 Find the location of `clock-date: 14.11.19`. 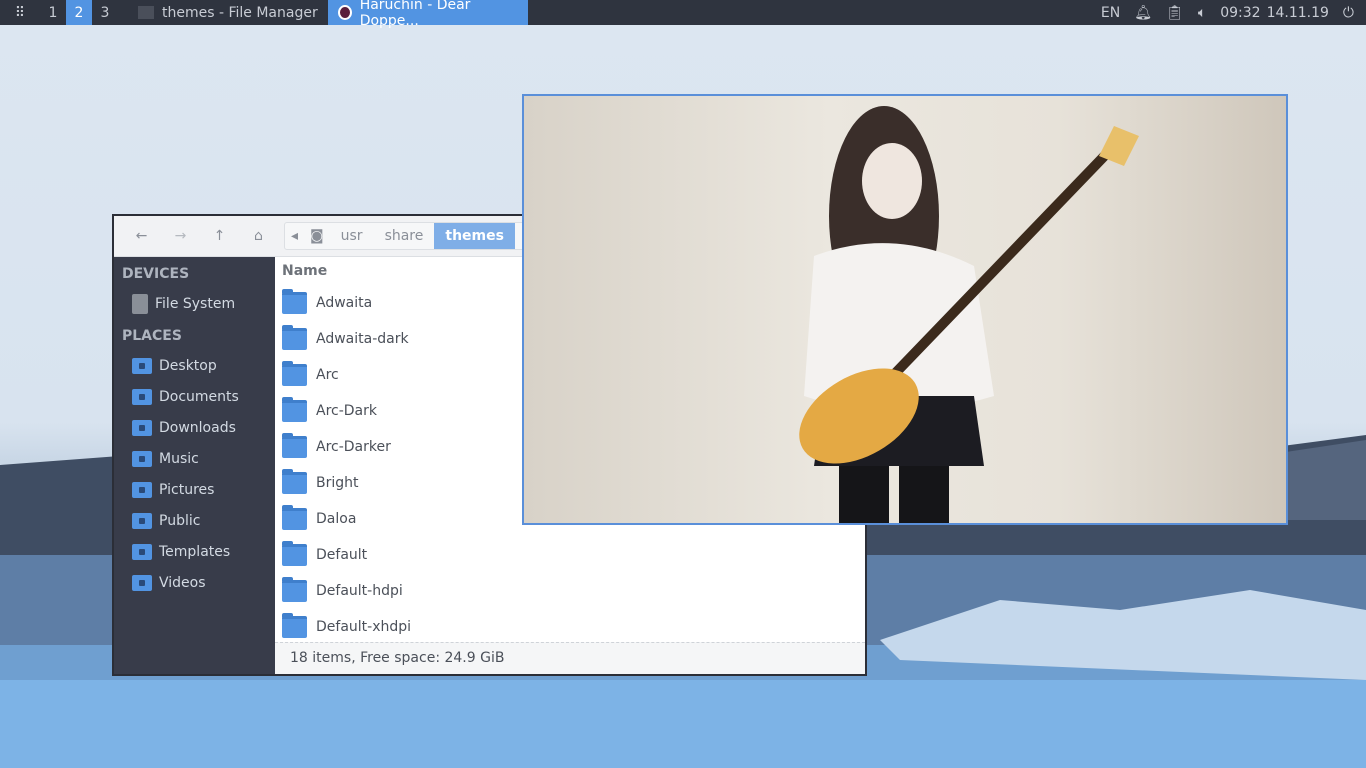

clock-date: 14.11.19 is located at coordinates (1298, 13).